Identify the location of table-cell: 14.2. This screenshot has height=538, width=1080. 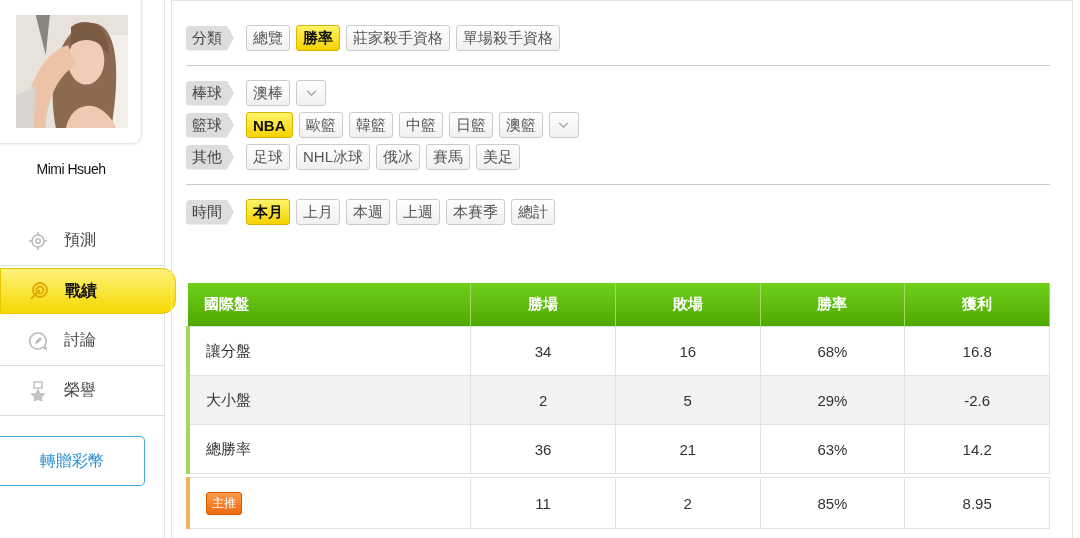
(977, 449).